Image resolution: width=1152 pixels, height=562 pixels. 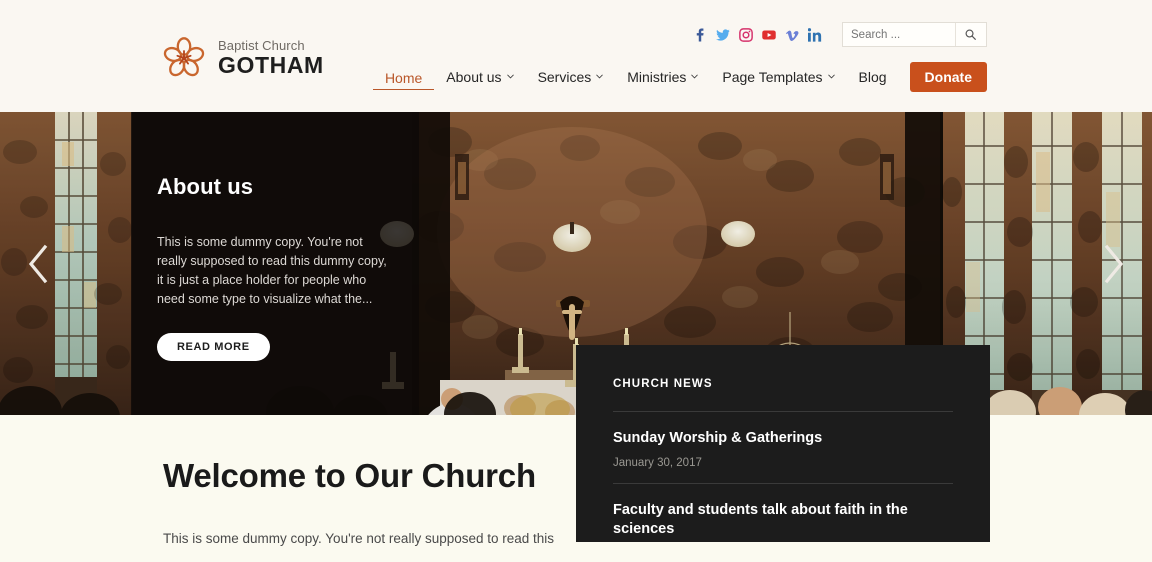 What do you see at coordinates (899, 34) in the screenshot?
I see `search-input` at bounding box center [899, 34].